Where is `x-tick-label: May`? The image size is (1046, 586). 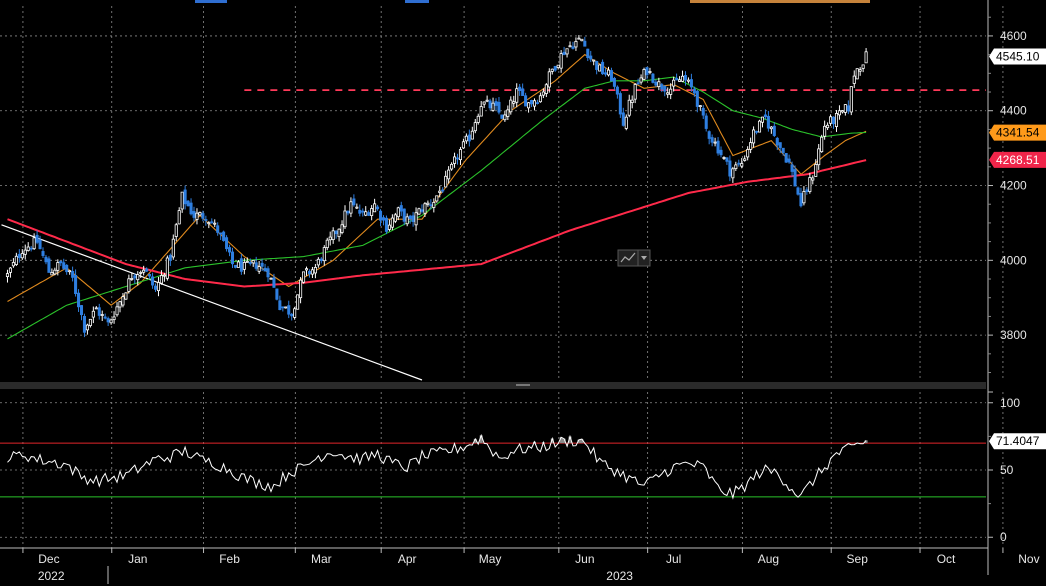 x-tick-label: May is located at coordinates (490, 559).